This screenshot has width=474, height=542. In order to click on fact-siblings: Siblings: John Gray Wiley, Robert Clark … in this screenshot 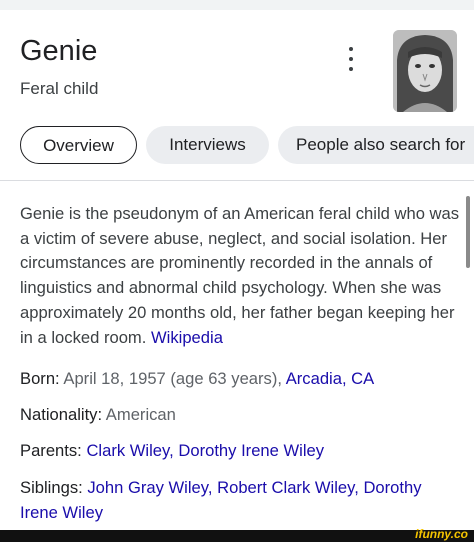, I will do `click(240, 500)`.